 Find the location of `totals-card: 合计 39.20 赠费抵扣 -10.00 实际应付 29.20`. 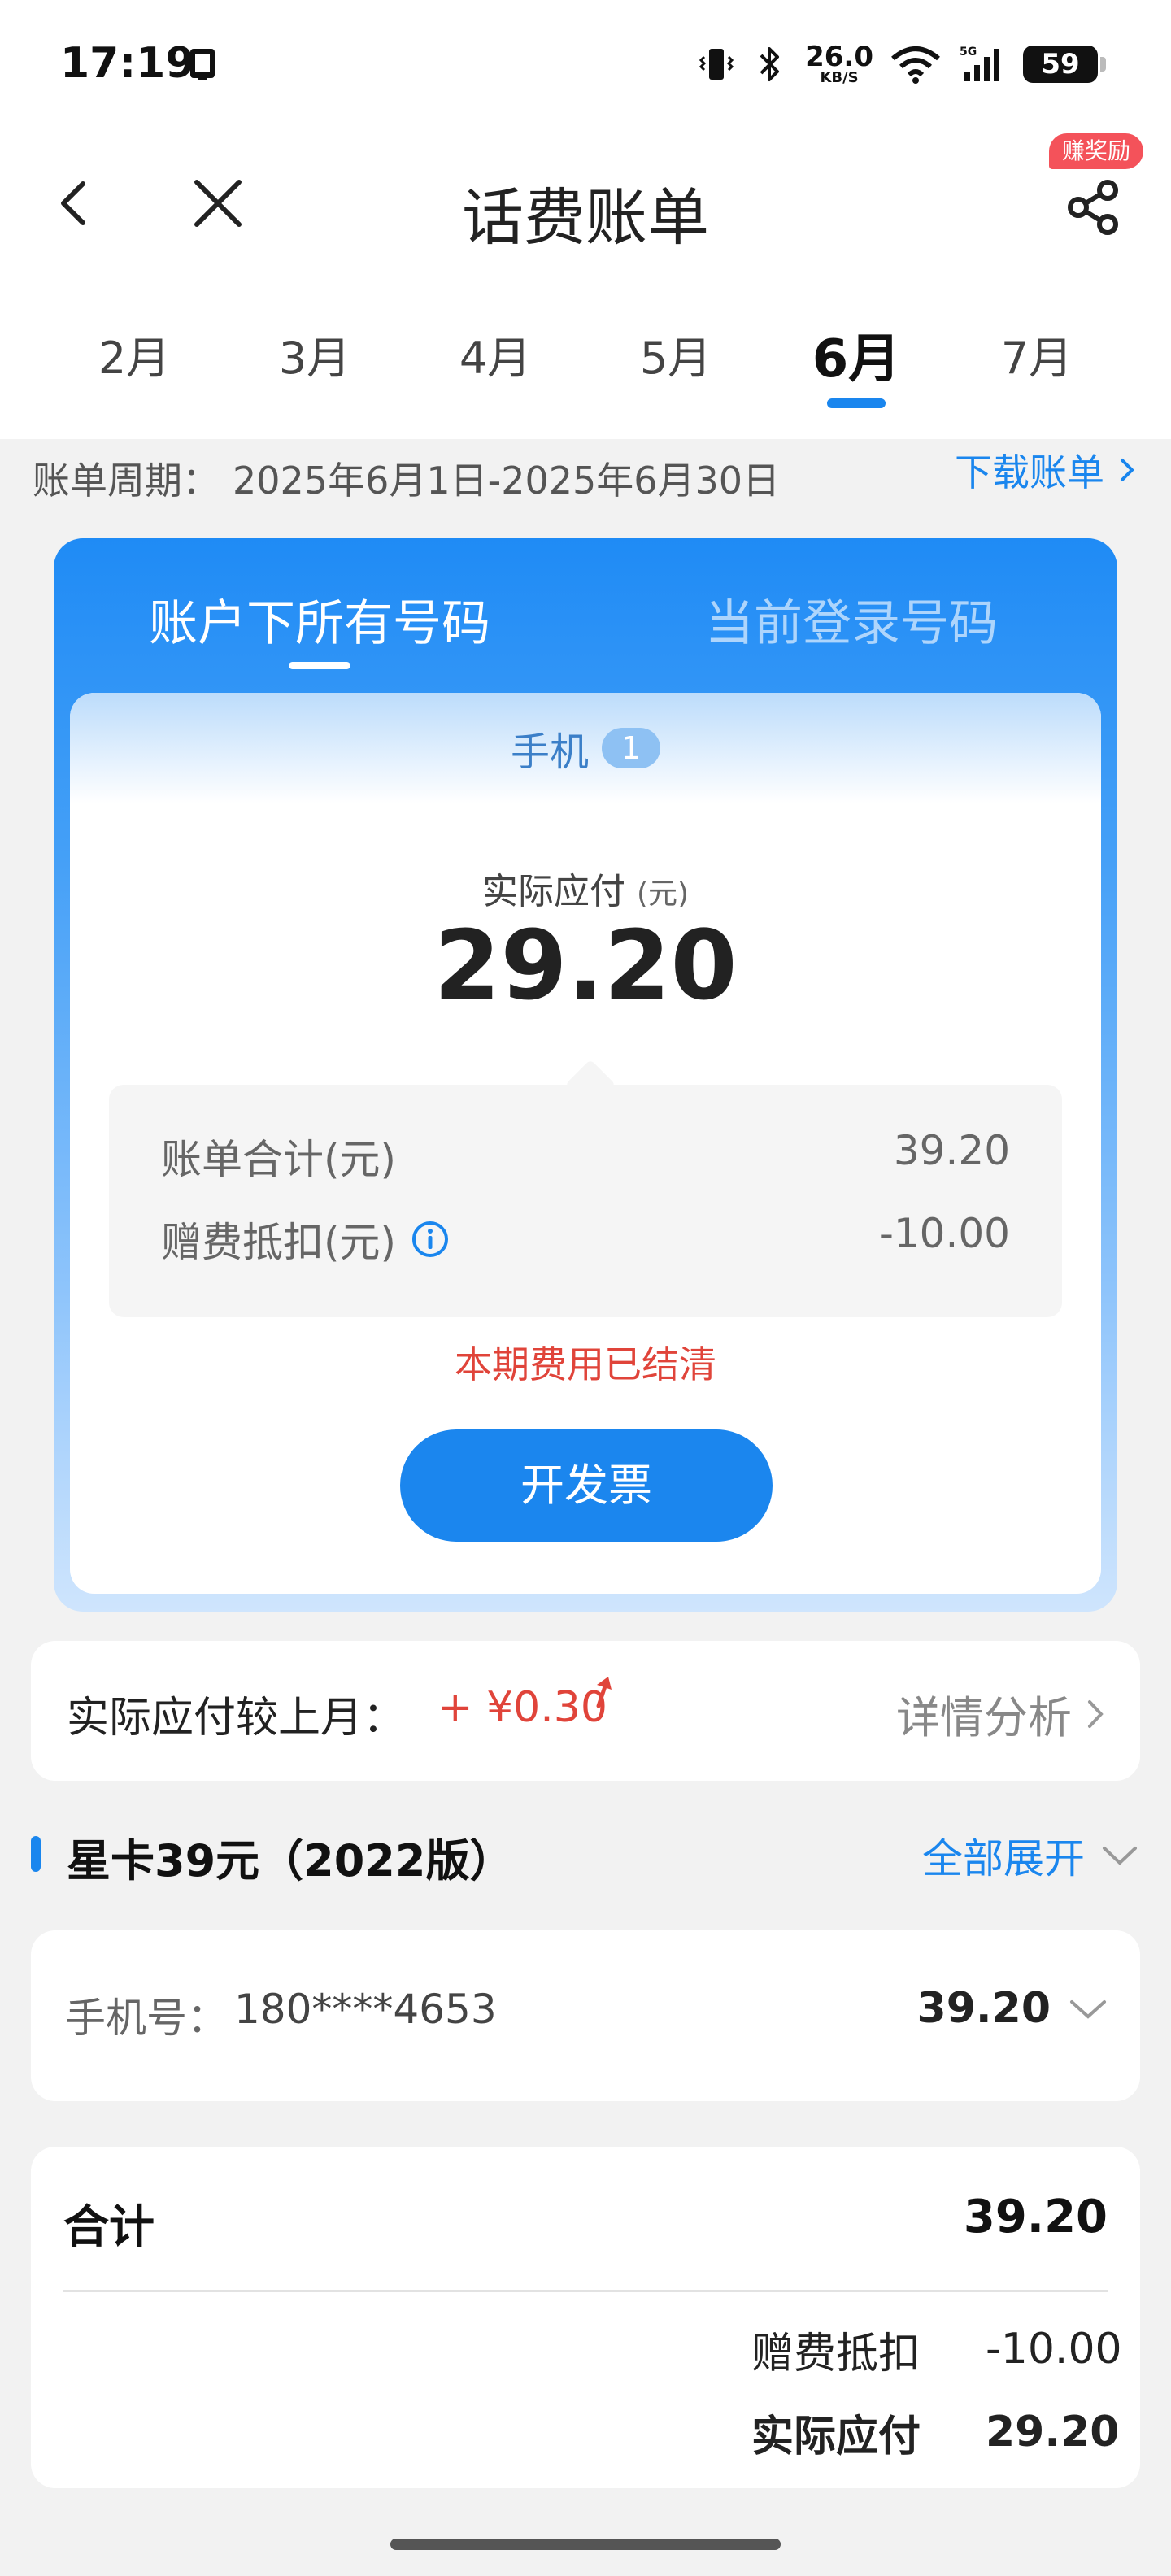

totals-card: 合计 39.20 赠费抵扣 -10.00 实际应付 29.20 is located at coordinates (585, 2317).